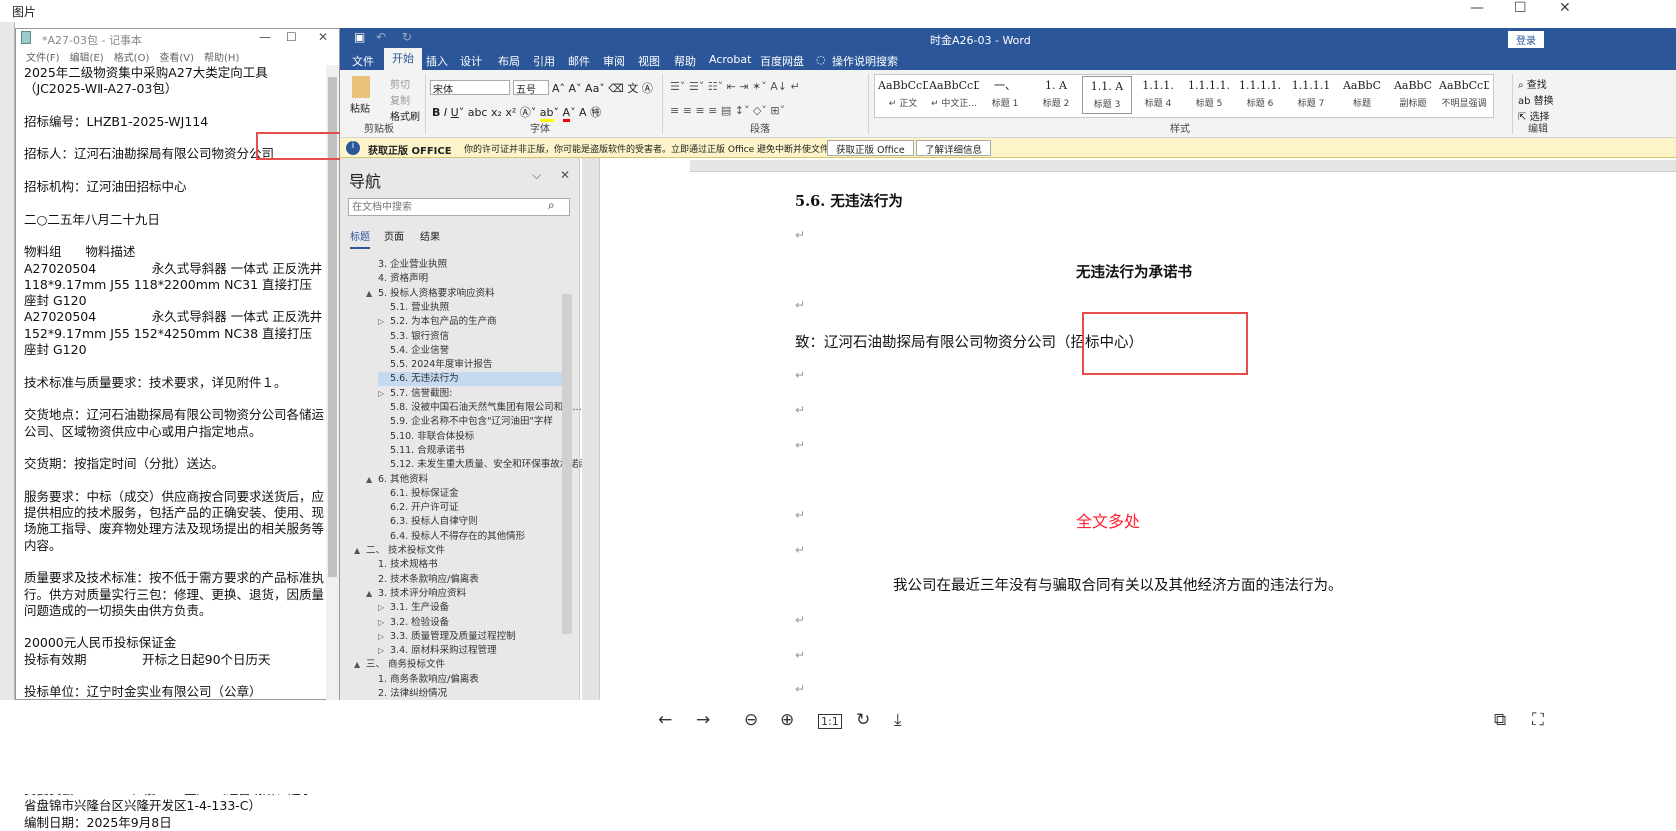 The height and width of the screenshot is (831, 1676). What do you see at coordinates (536, 175) in the screenshot?
I see `nav-options-icon: ⌵` at bounding box center [536, 175].